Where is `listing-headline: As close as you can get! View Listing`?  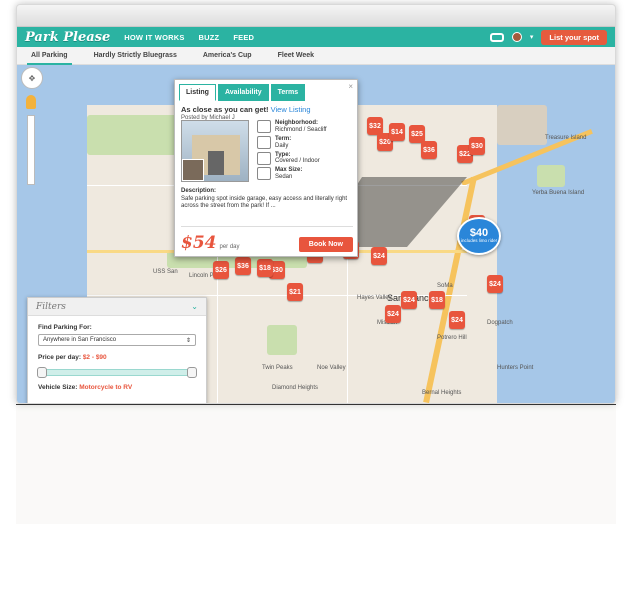
listing-headline: As close as you can get! View Listing is located at coordinates (266, 107).